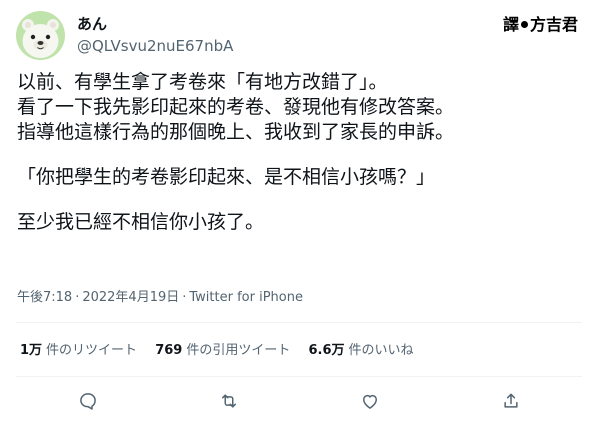 This screenshot has width=598, height=425. I want to click on tweet-metadata: 午後7:18 · 2022年4月19日 · Twitter for iPhone, so click(160, 298).